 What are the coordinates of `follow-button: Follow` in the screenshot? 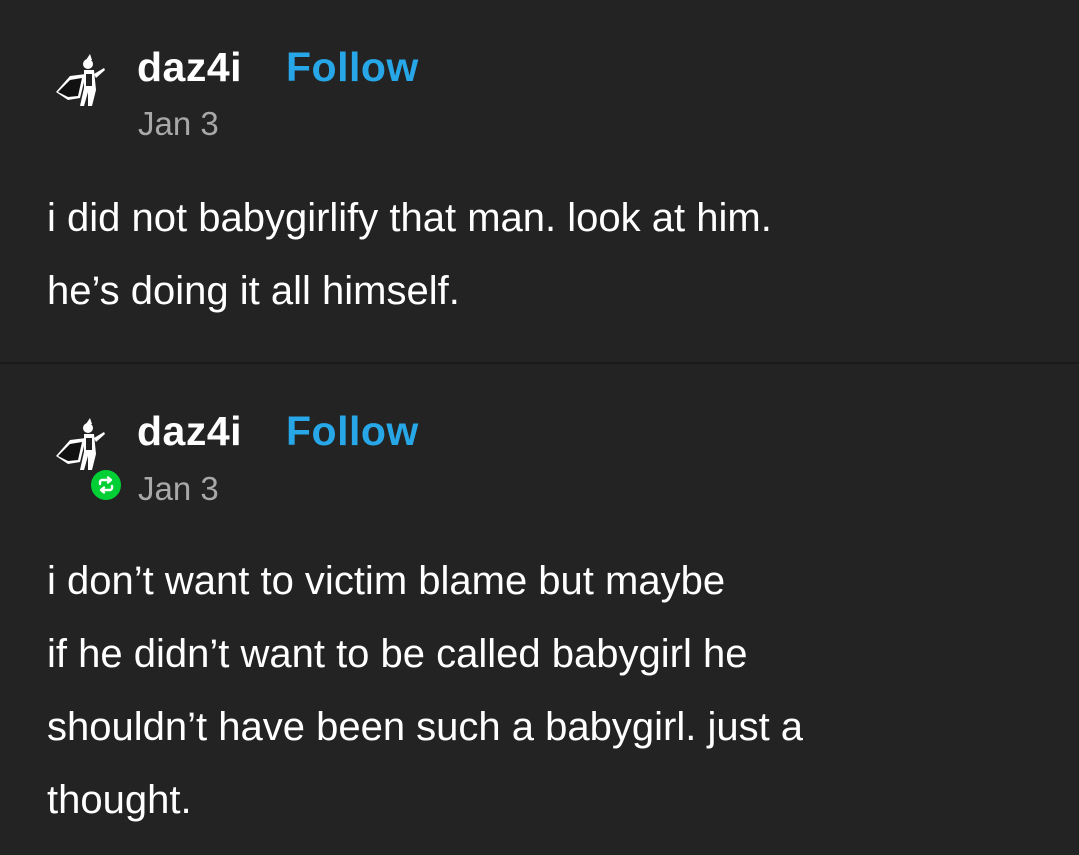 It's located at (352, 431).